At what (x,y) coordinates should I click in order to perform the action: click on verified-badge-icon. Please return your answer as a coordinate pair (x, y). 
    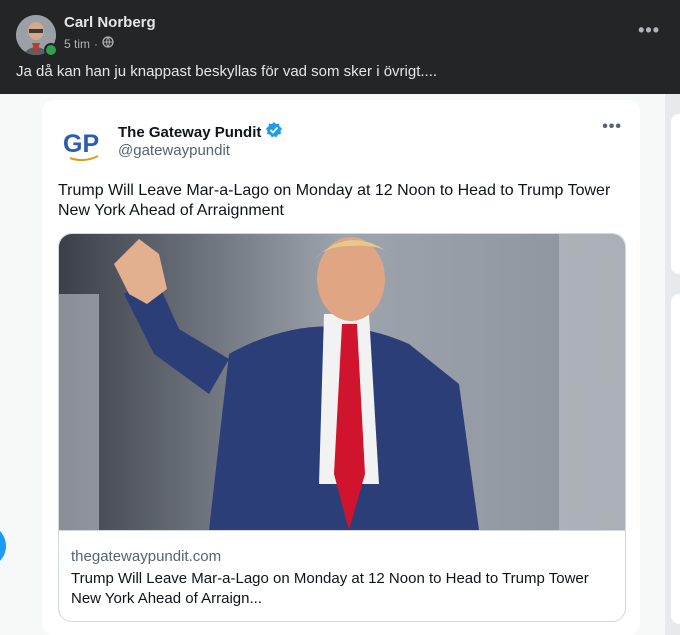
    Looking at the image, I should click on (274, 132).